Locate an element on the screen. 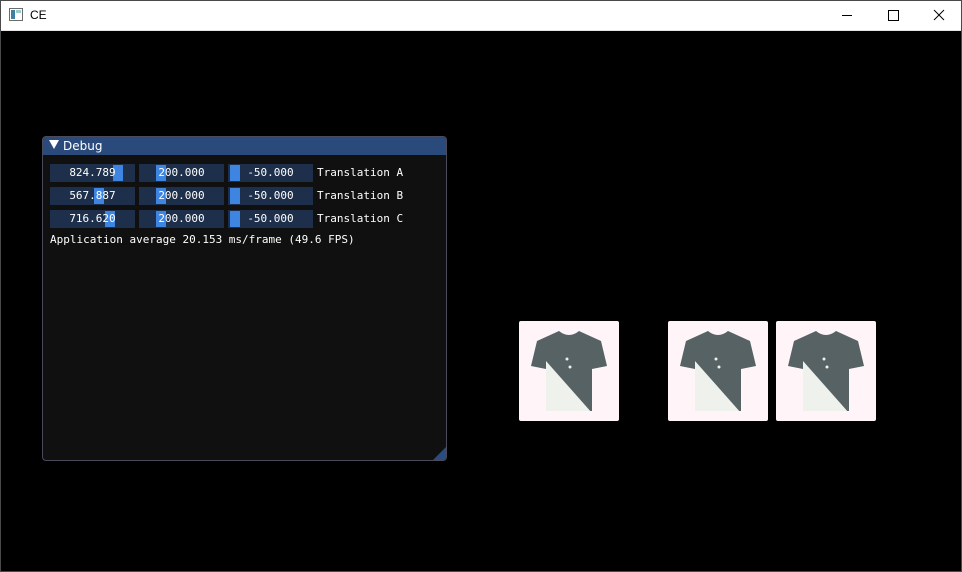 This screenshot has width=962, height=572. close-button is located at coordinates (939, 15).